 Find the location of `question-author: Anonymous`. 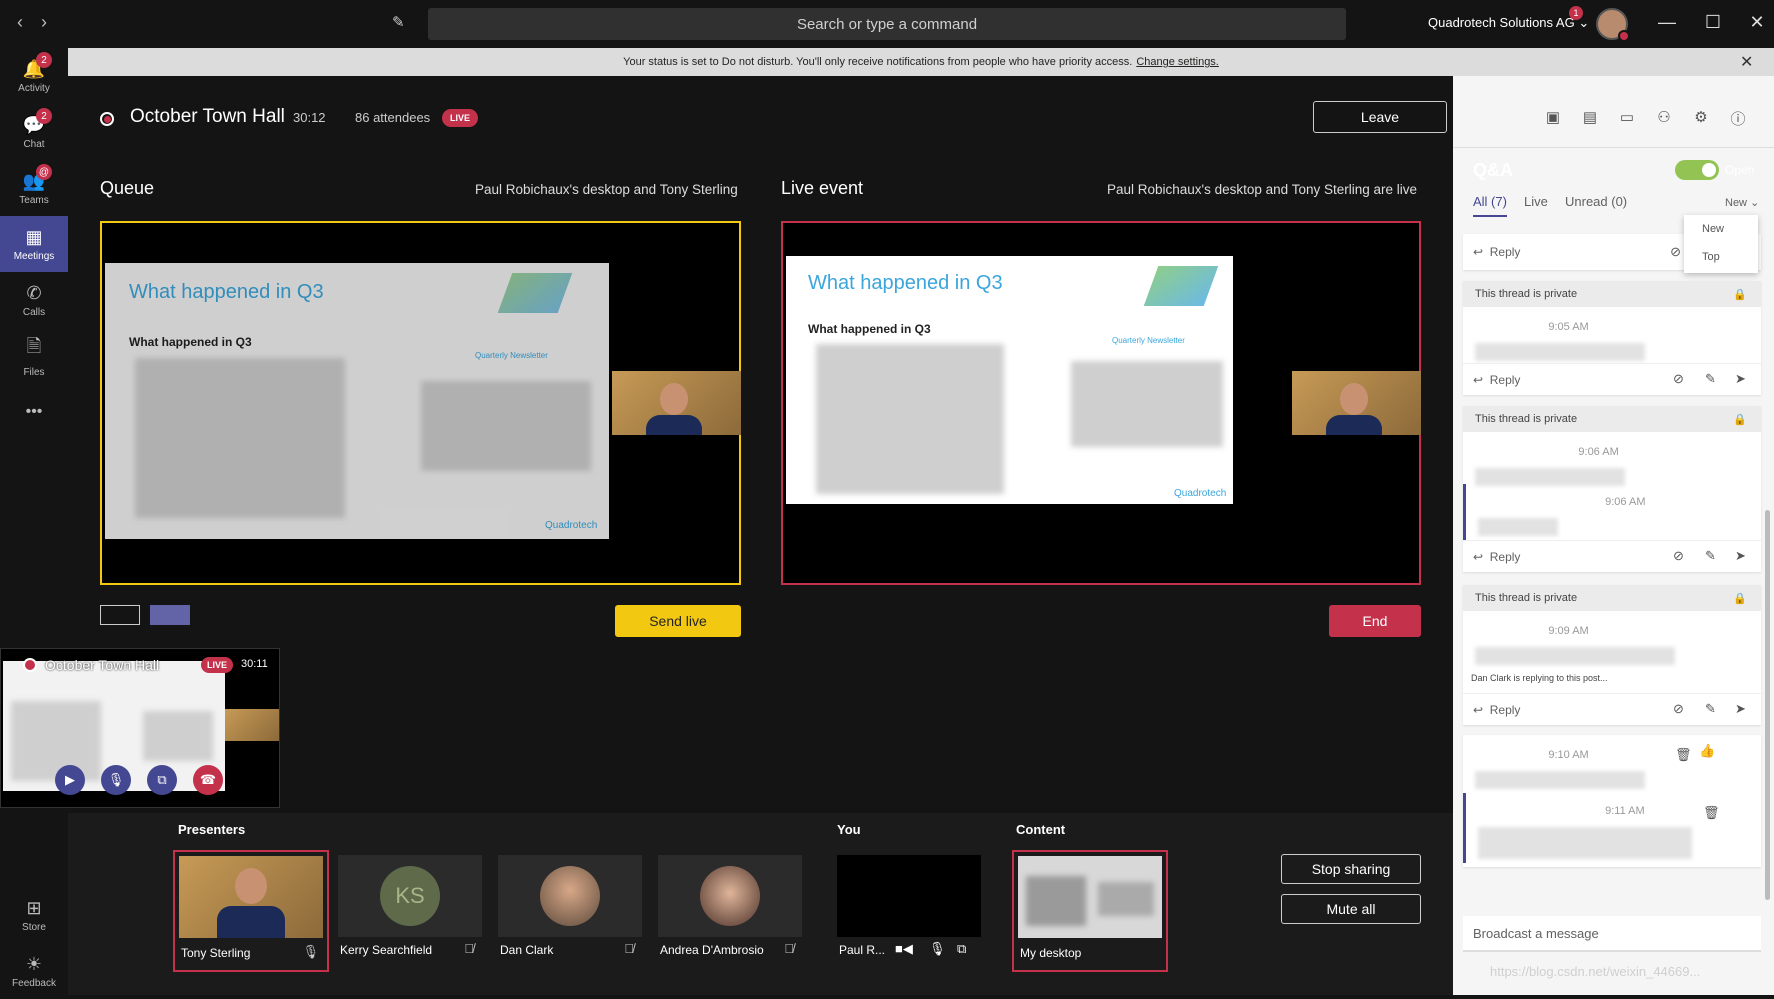

question-author: Anonymous is located at coordinates (1510, 754).